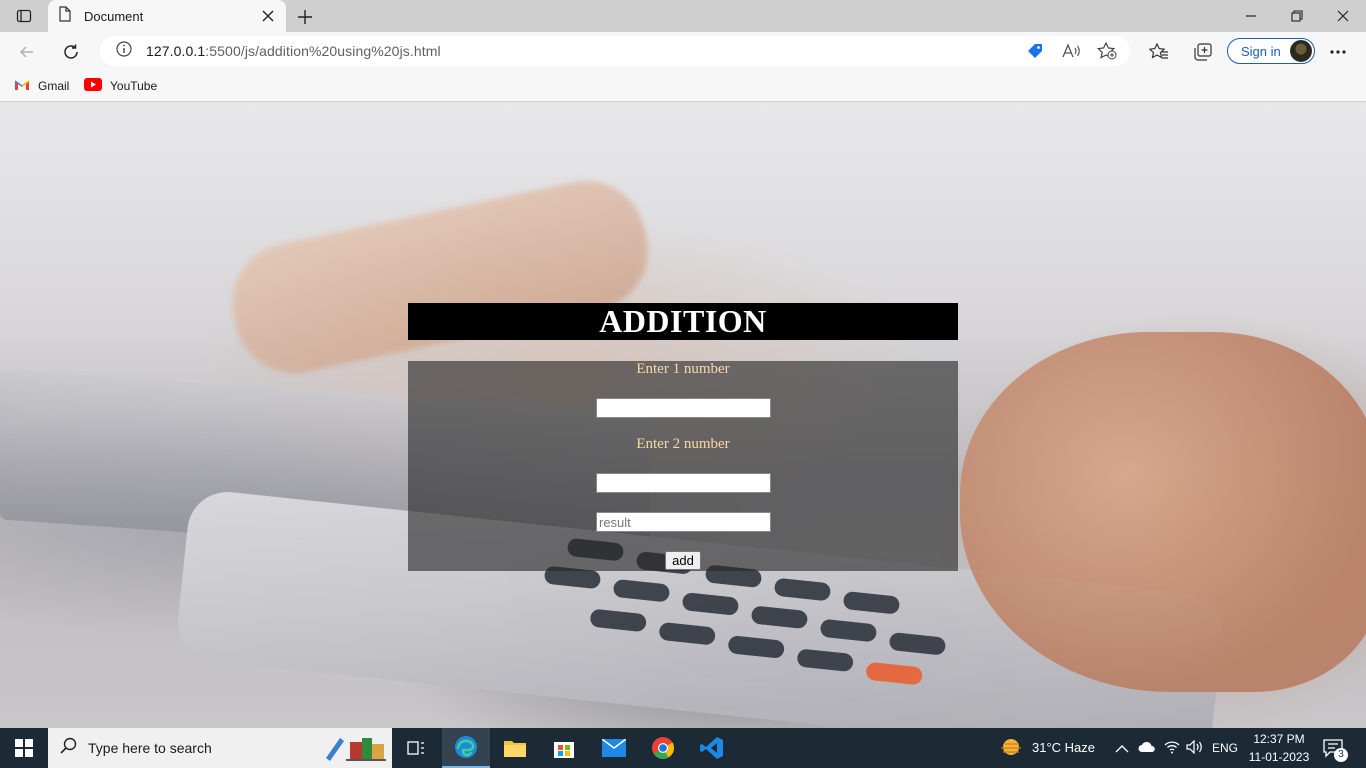  What do you see at coordinates (712, 748) in the screenshot?
I see `vscode-icon` at bounding box center [712, 748].